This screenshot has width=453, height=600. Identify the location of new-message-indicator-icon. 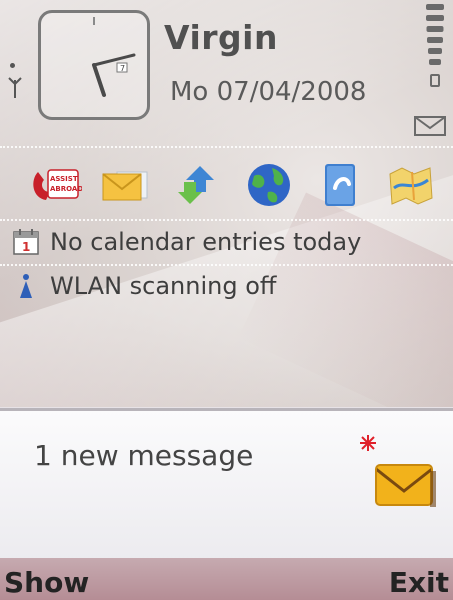
(430, 126).